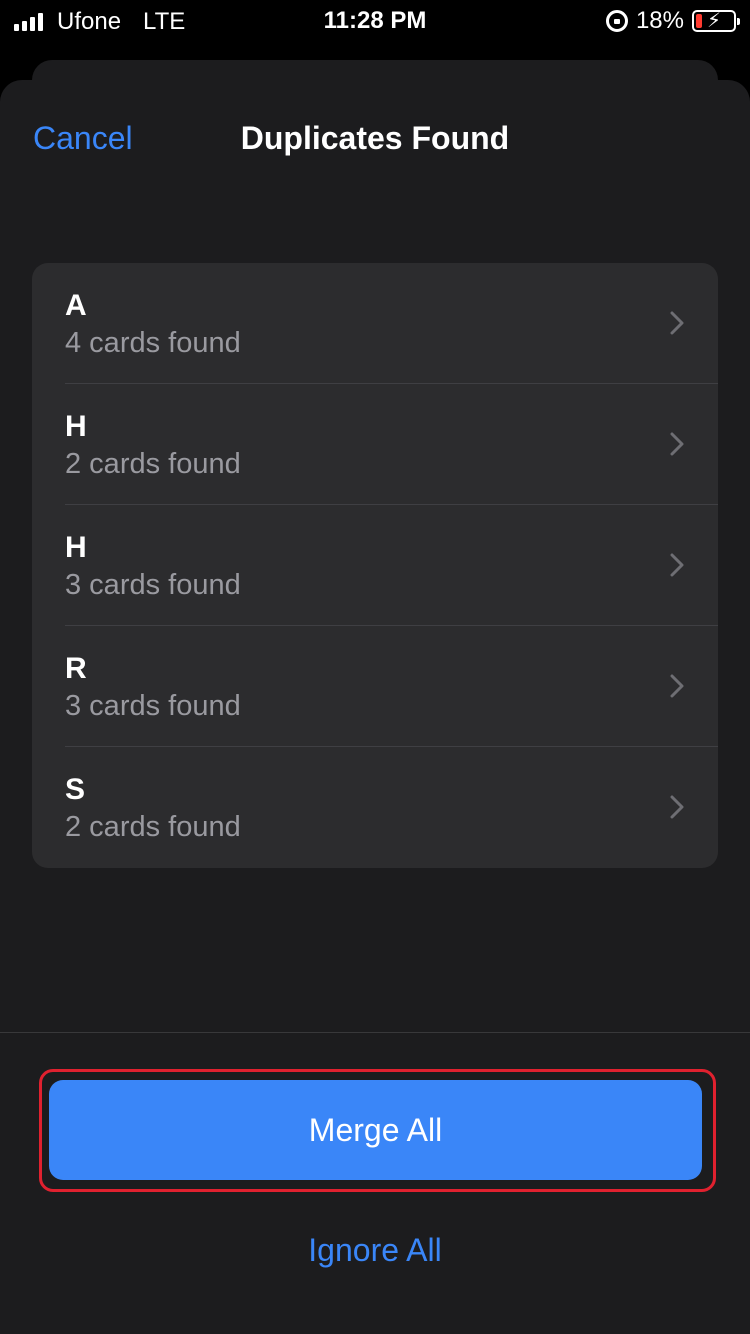  Describe the element at coordinates (699, 21) in the screenshot. I see `battery-level` at that location.